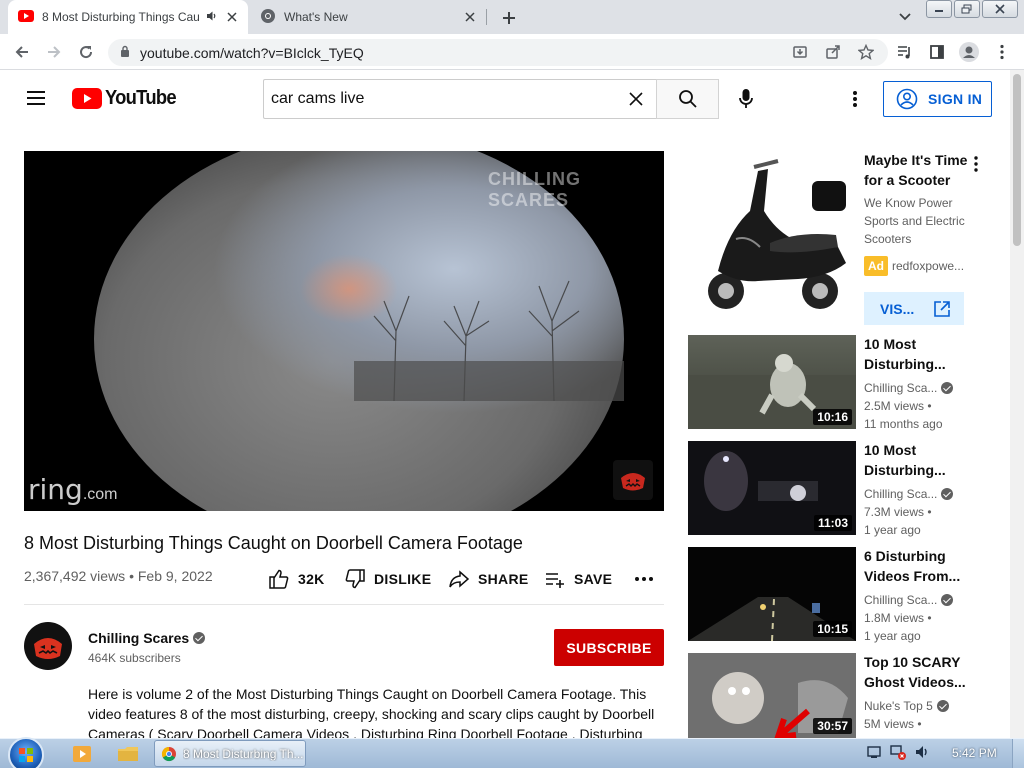  What do you see at coordinates (128, 754) in the screenshot?
I see `file-explorer-icon` at bounding box center [128, 754].